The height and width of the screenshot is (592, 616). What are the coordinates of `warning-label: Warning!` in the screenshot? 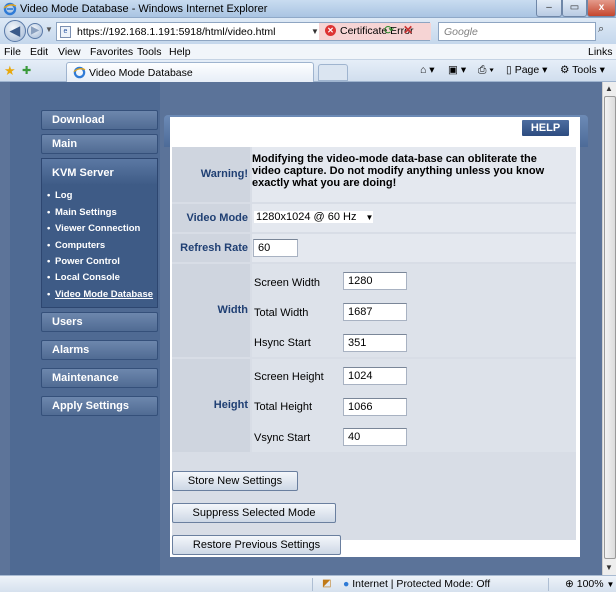 It's located at (211, 174).